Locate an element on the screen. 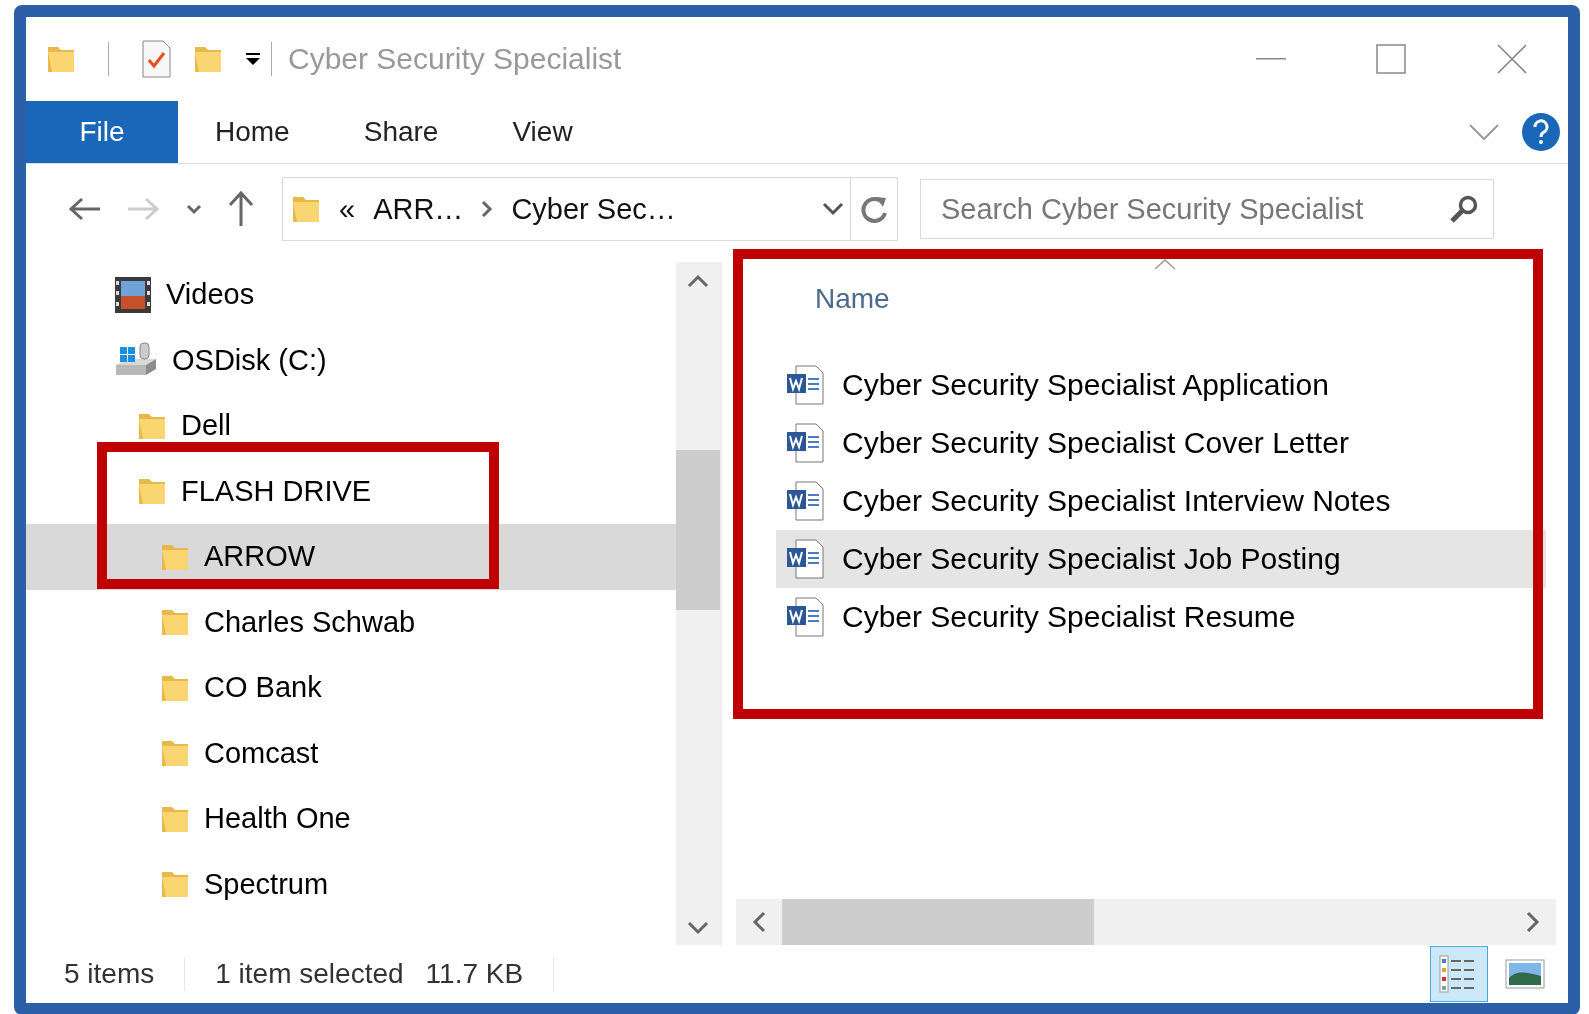  close-icon is located at coordinates (1512, 59).